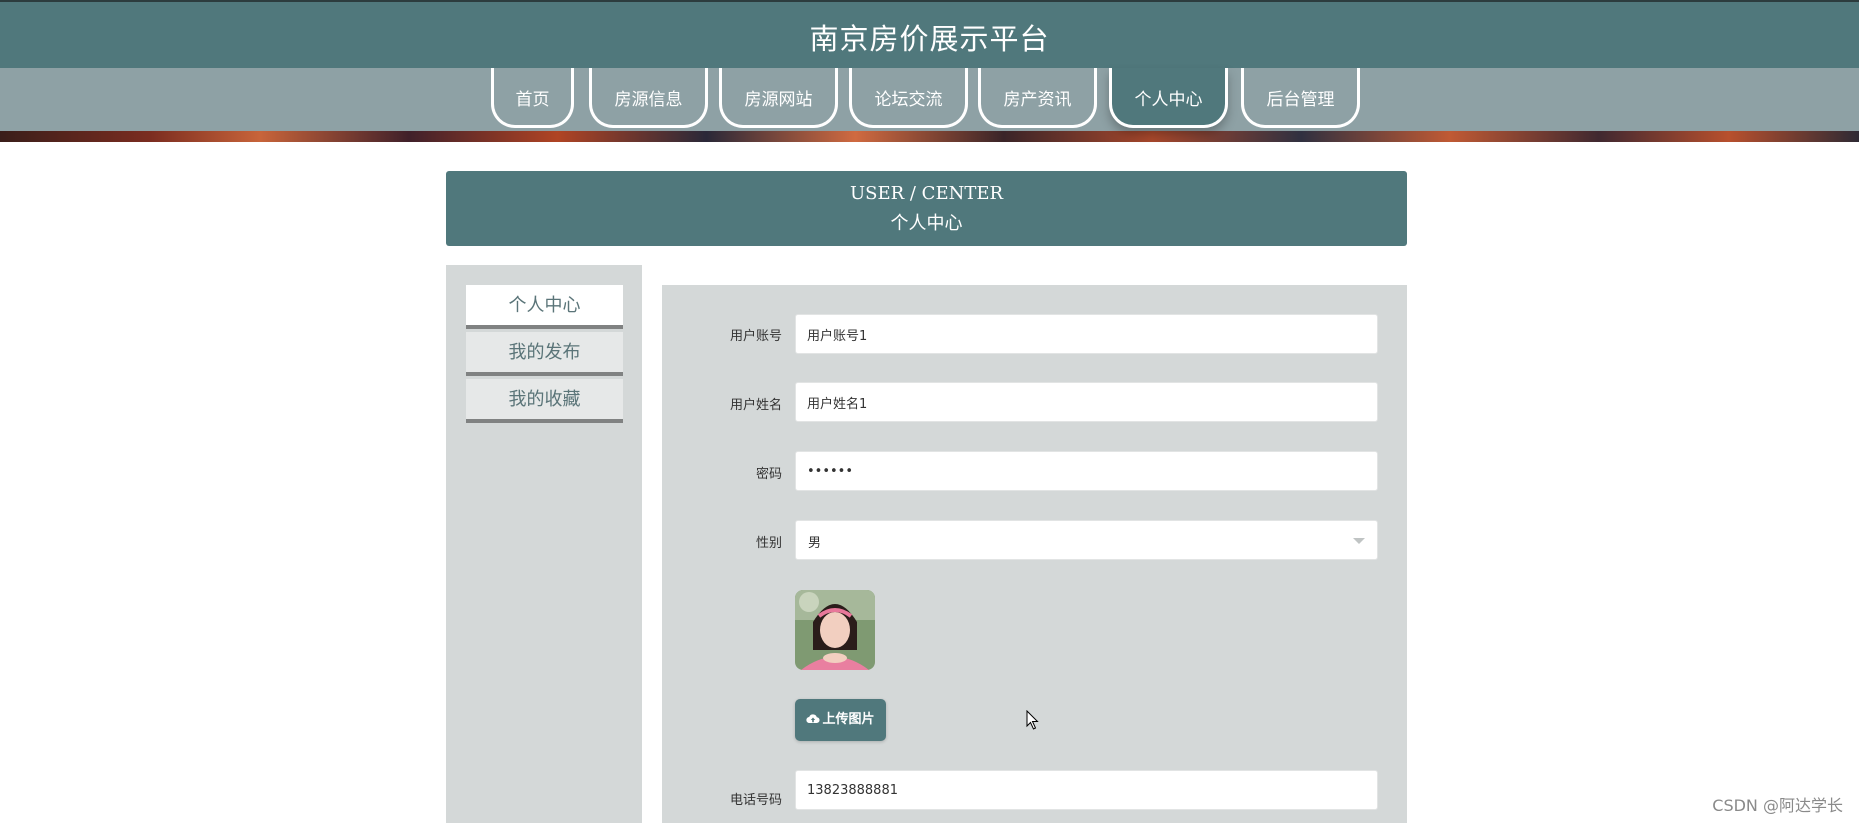  I want to click on nav-item-home: 首页, so click(532, 98).